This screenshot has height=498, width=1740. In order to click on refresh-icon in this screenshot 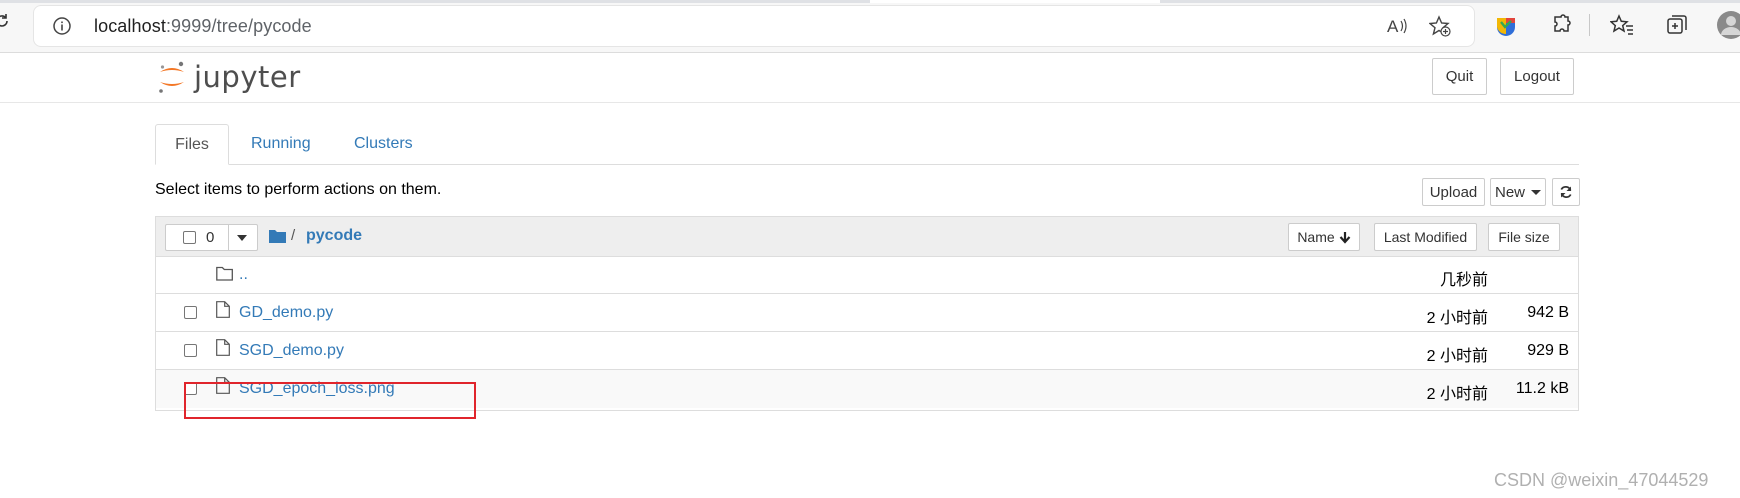, I will do `click(1566, 192)`.